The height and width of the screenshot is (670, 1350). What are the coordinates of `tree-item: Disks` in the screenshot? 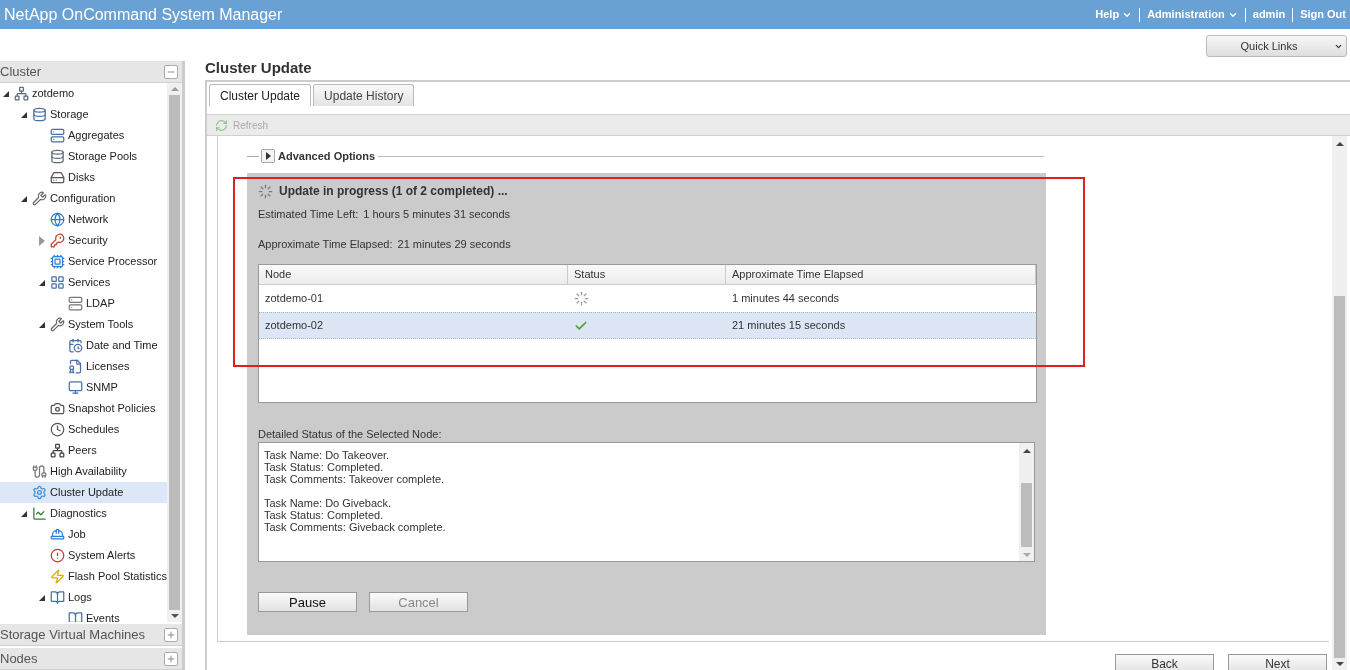 It's located at (83, 177).